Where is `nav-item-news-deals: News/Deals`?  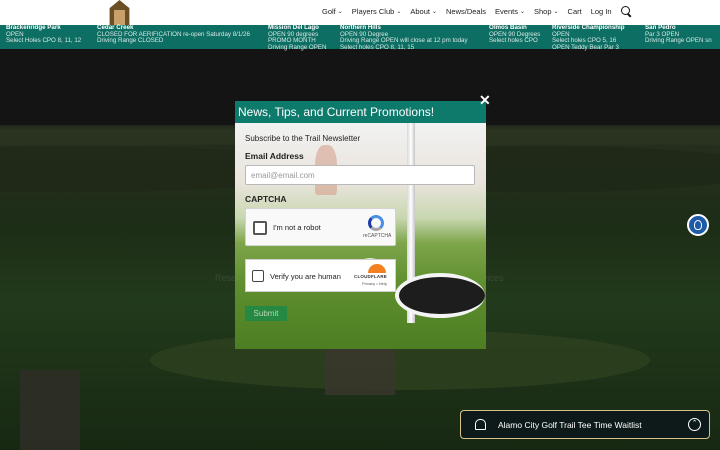
nav-item-news-deals: News/Deals is located at coordinates (466, 11).